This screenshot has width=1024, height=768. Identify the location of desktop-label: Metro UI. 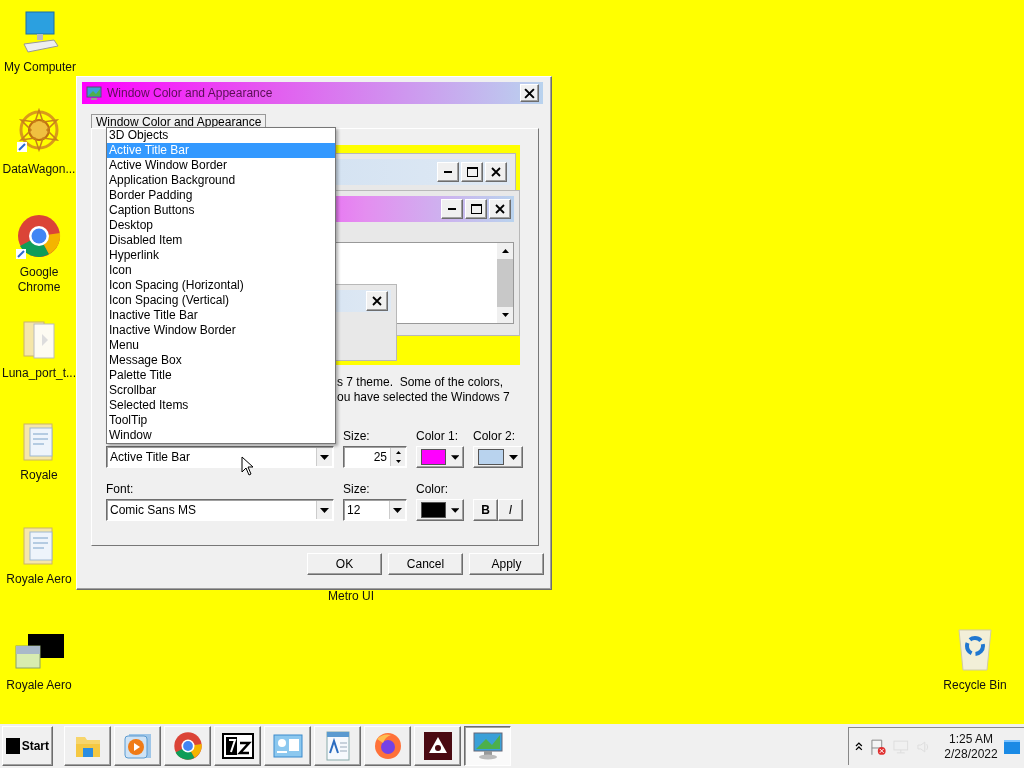
(351, 596).